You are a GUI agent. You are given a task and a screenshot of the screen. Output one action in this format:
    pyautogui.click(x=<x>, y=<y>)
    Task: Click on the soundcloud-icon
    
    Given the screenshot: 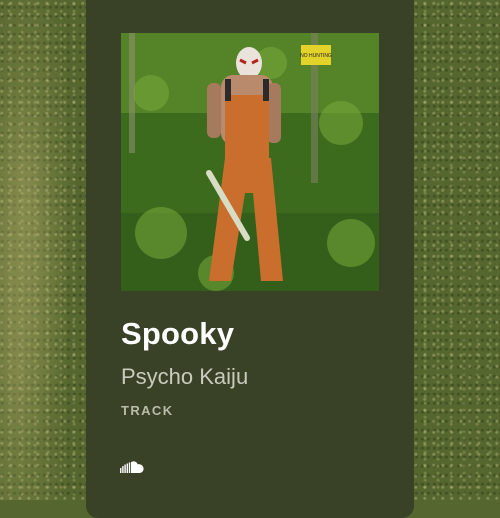 What is the action you would take?
    pyautogui.click(x=132, y=467)
    